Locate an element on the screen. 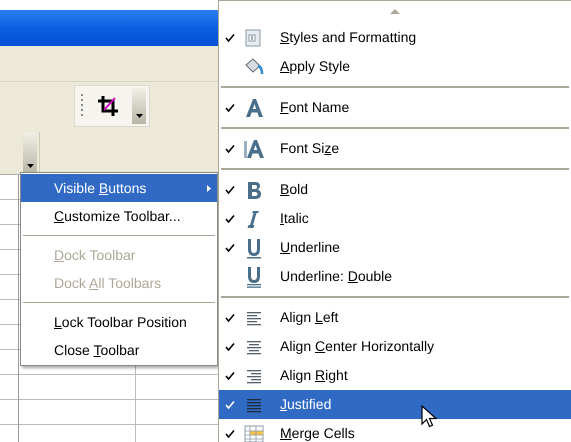 This screenshot has height=442, width=571. menu-item-label: Bold is located at coordinates (294, 189).